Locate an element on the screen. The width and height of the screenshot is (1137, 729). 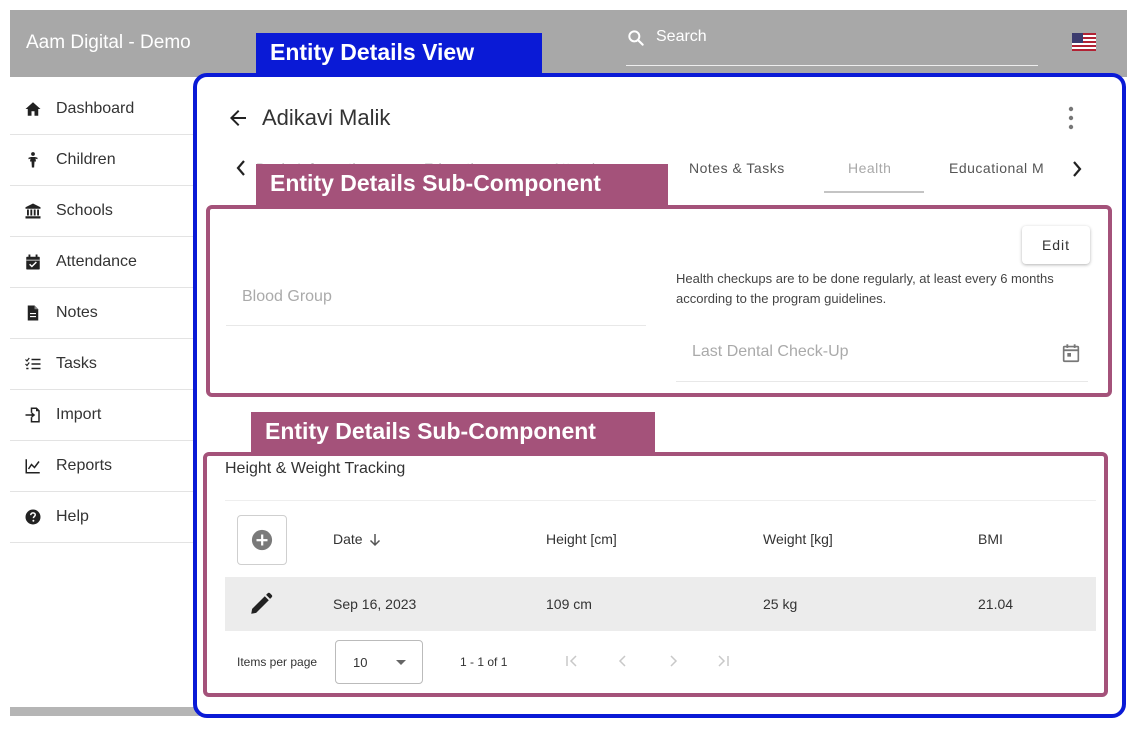
caret-down-icon is located at coordinates (401, 662).